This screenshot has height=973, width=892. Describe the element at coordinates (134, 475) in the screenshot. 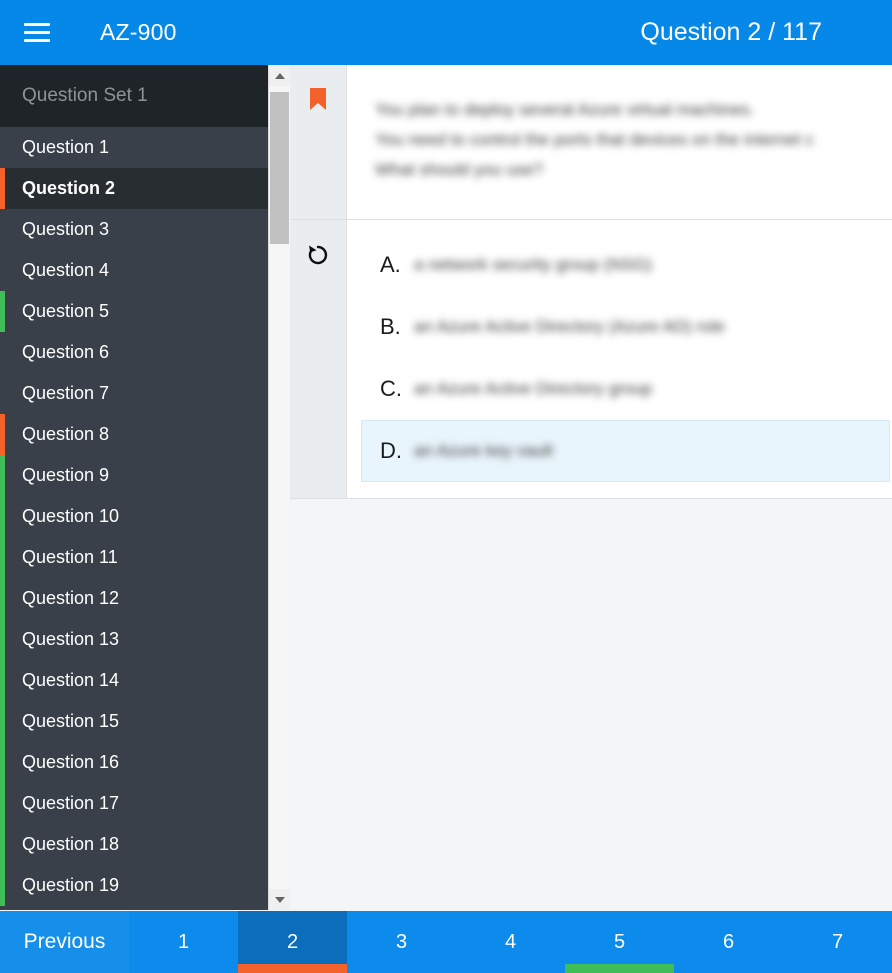

I see `sidebar-item-question-9: Question 9` at that location.